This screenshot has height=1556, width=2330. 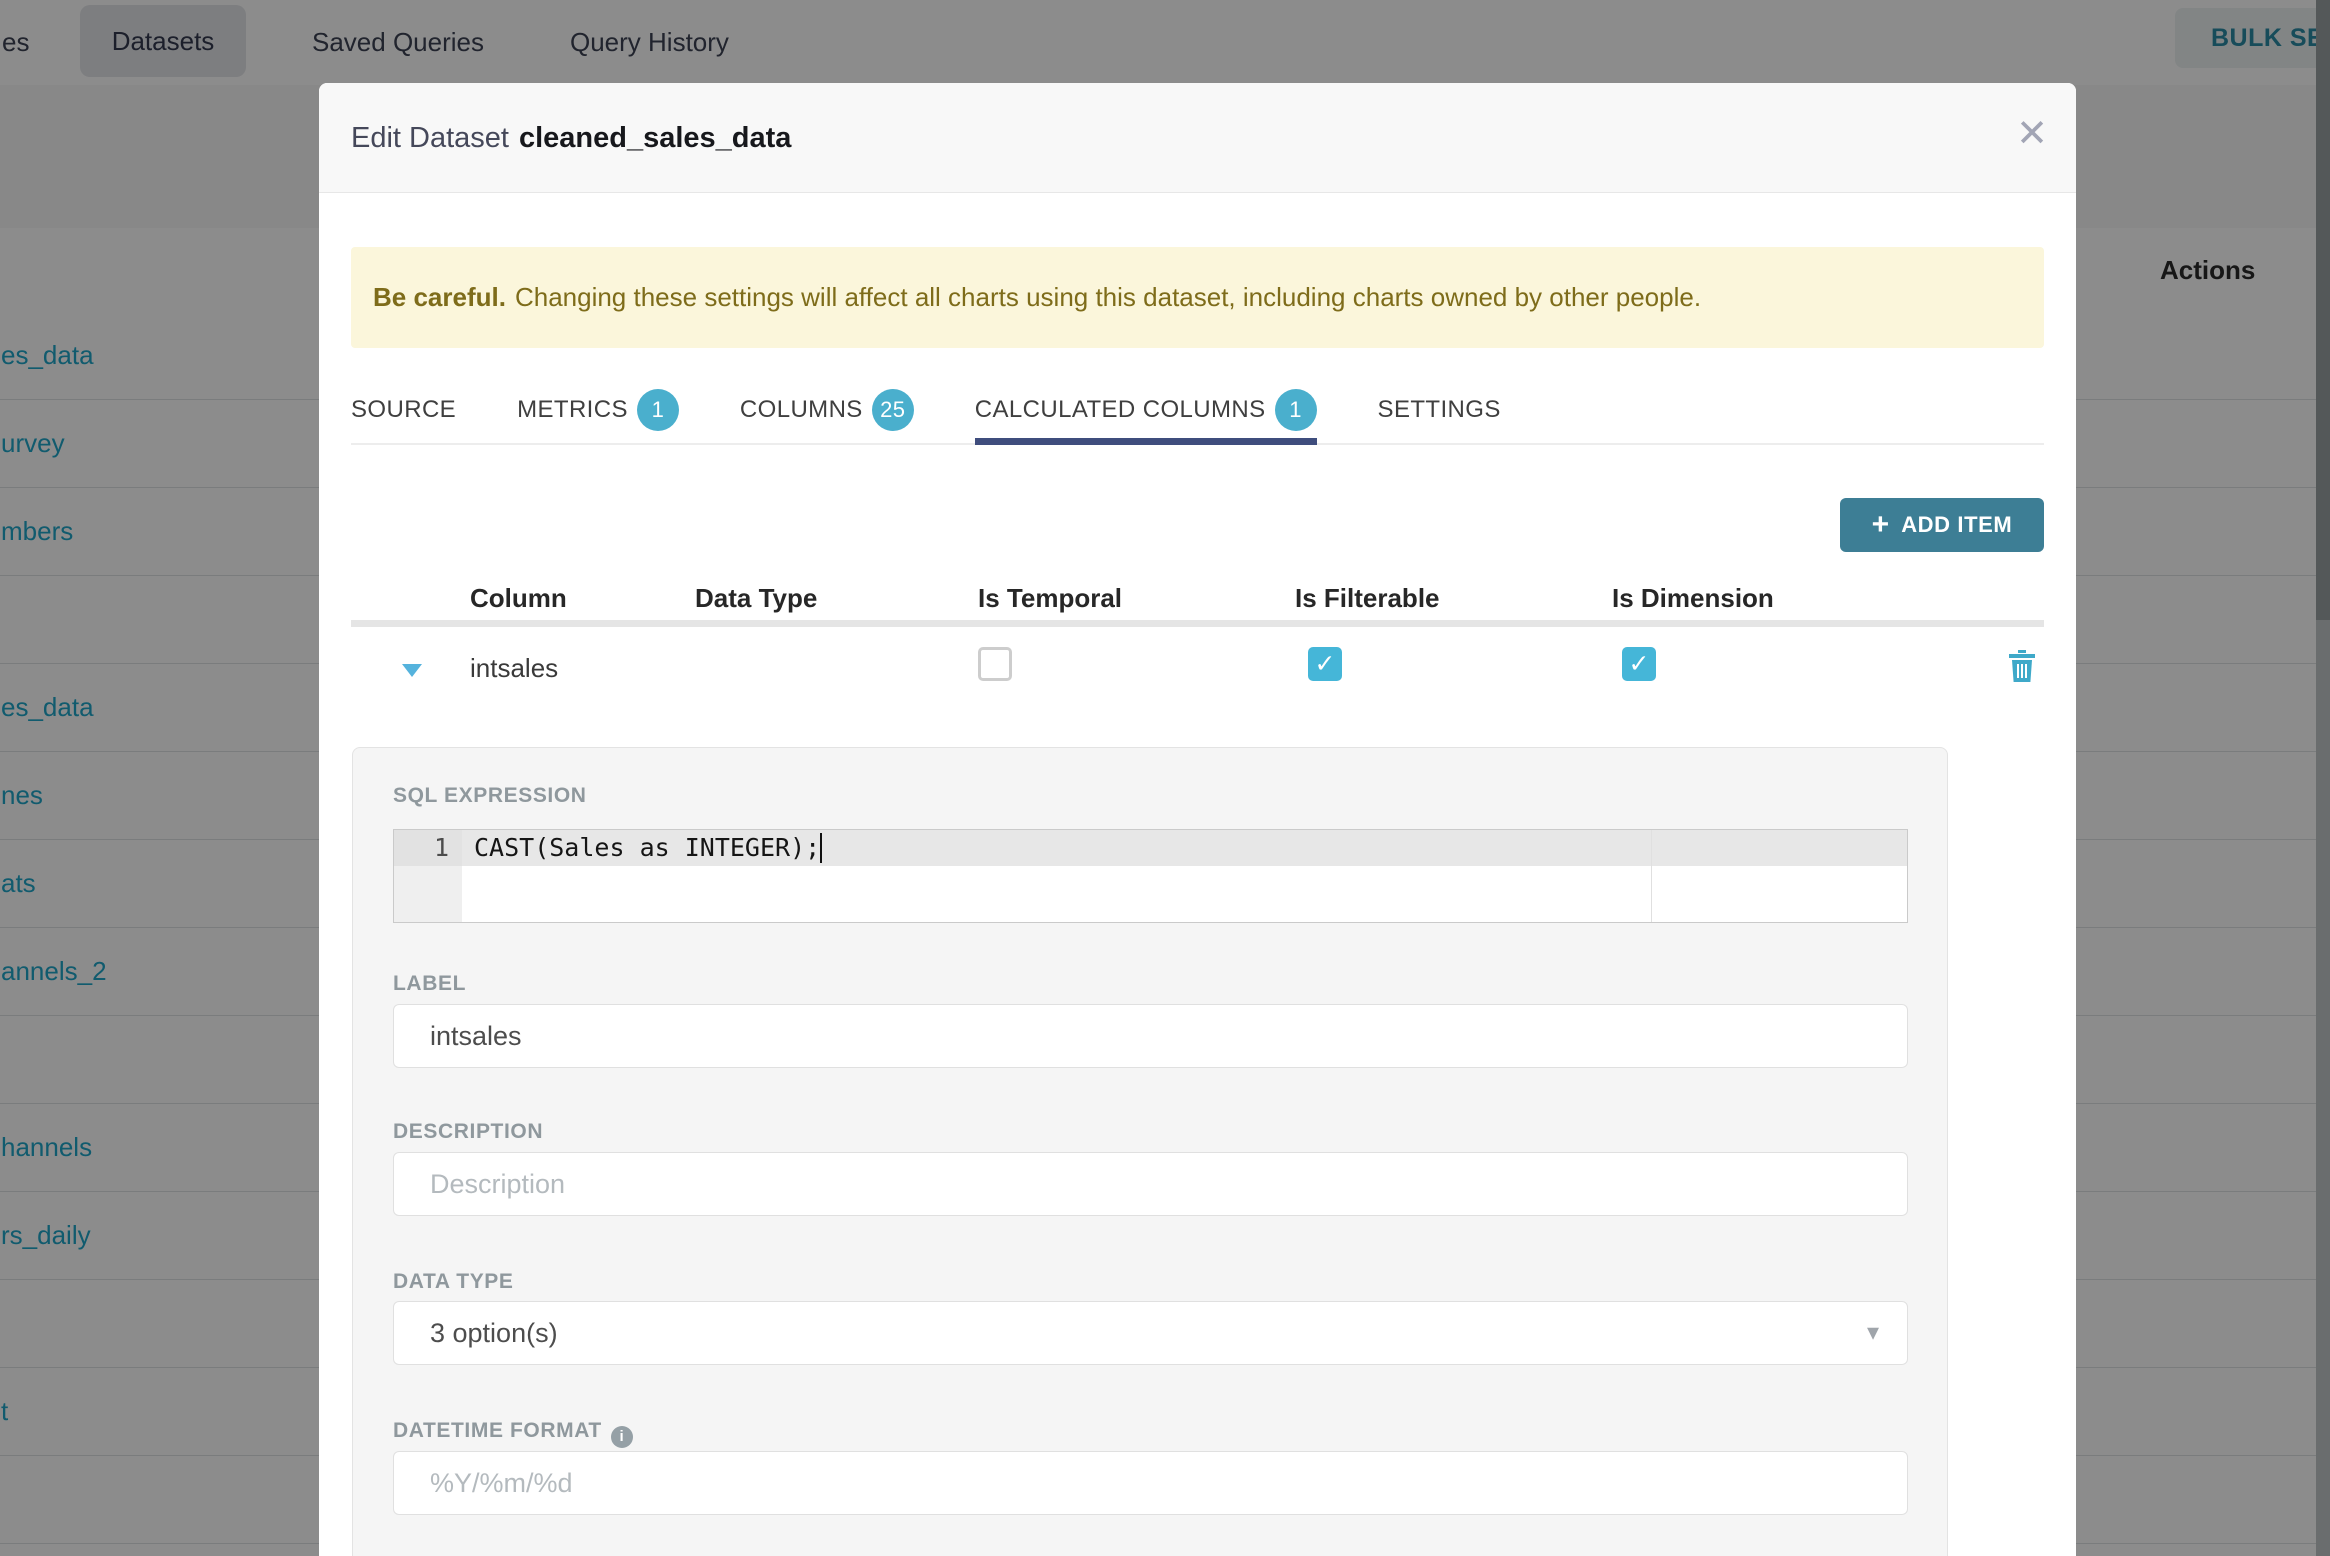 I want to click on editor-line-number: 1, so click(x=428, y=848).